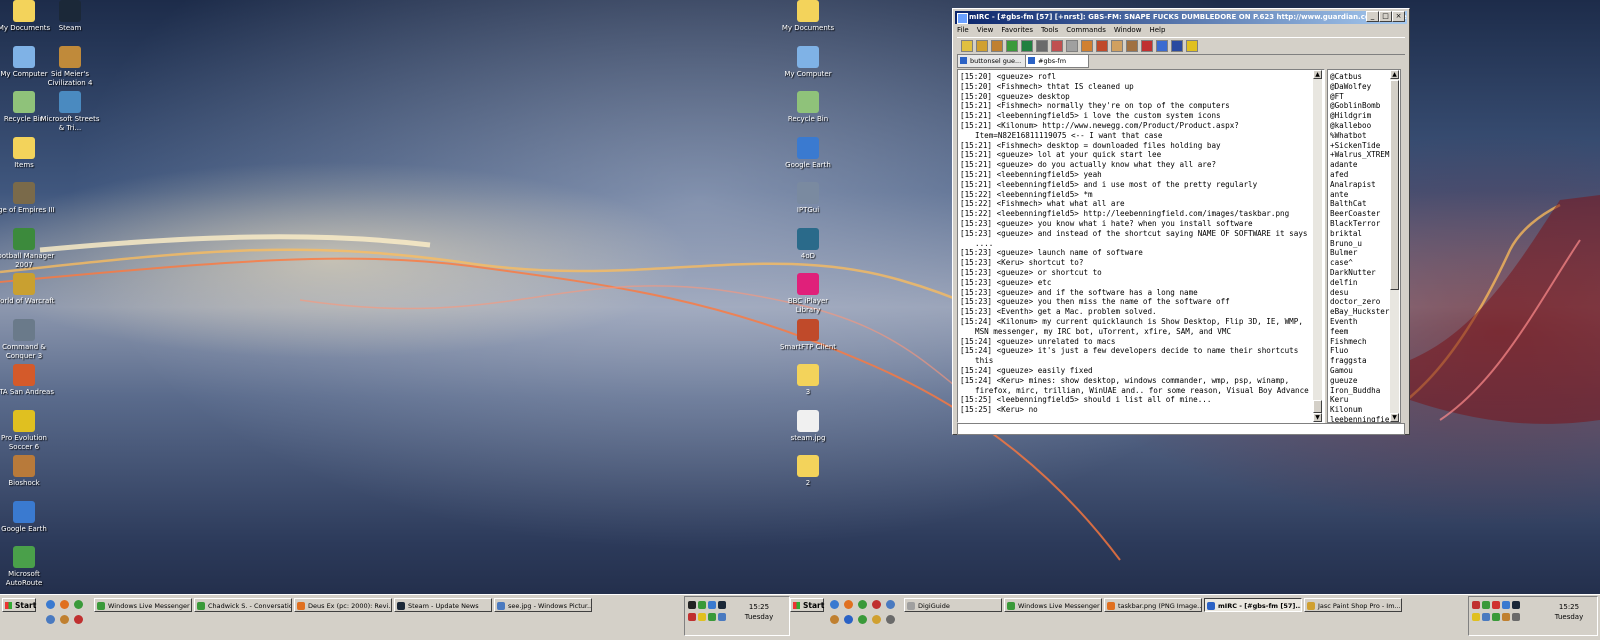  What do you see at coordinates (28, 153) in the screenshot?
I see `desktop-icon-items: Items` at bounding box center [28, 153].